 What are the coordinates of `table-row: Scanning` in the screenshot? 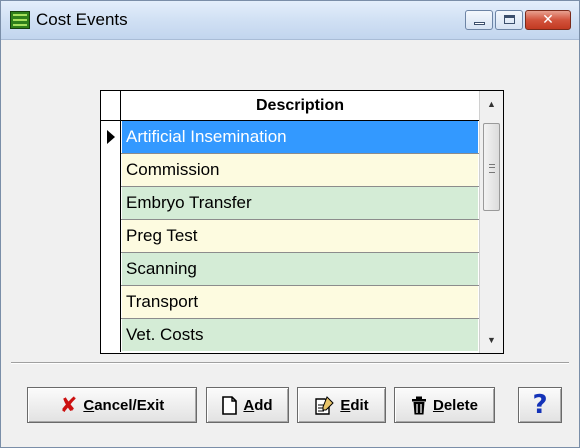 It's located at (290, 269).